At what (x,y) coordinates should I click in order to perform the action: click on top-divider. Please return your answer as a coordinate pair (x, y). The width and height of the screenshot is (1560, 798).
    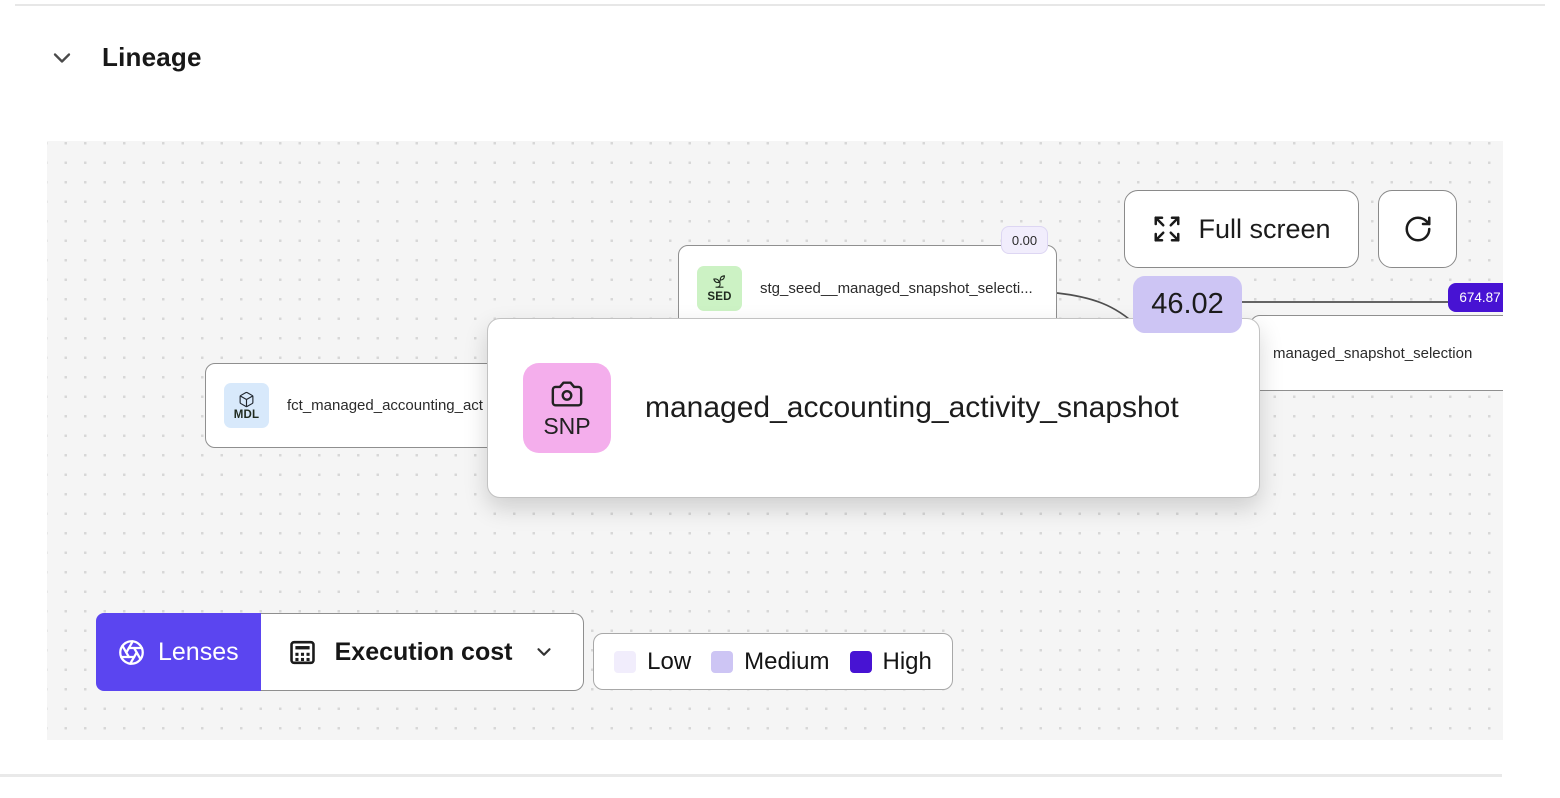
    Looking at the image, I should click on (780, 5).